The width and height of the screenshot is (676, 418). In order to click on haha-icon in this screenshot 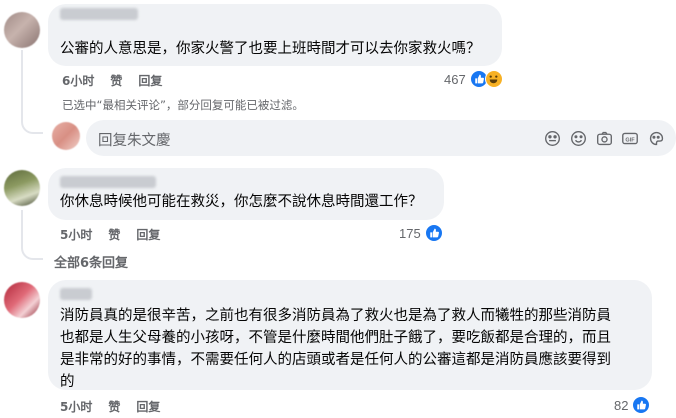, I will do `click(493, 79)`.